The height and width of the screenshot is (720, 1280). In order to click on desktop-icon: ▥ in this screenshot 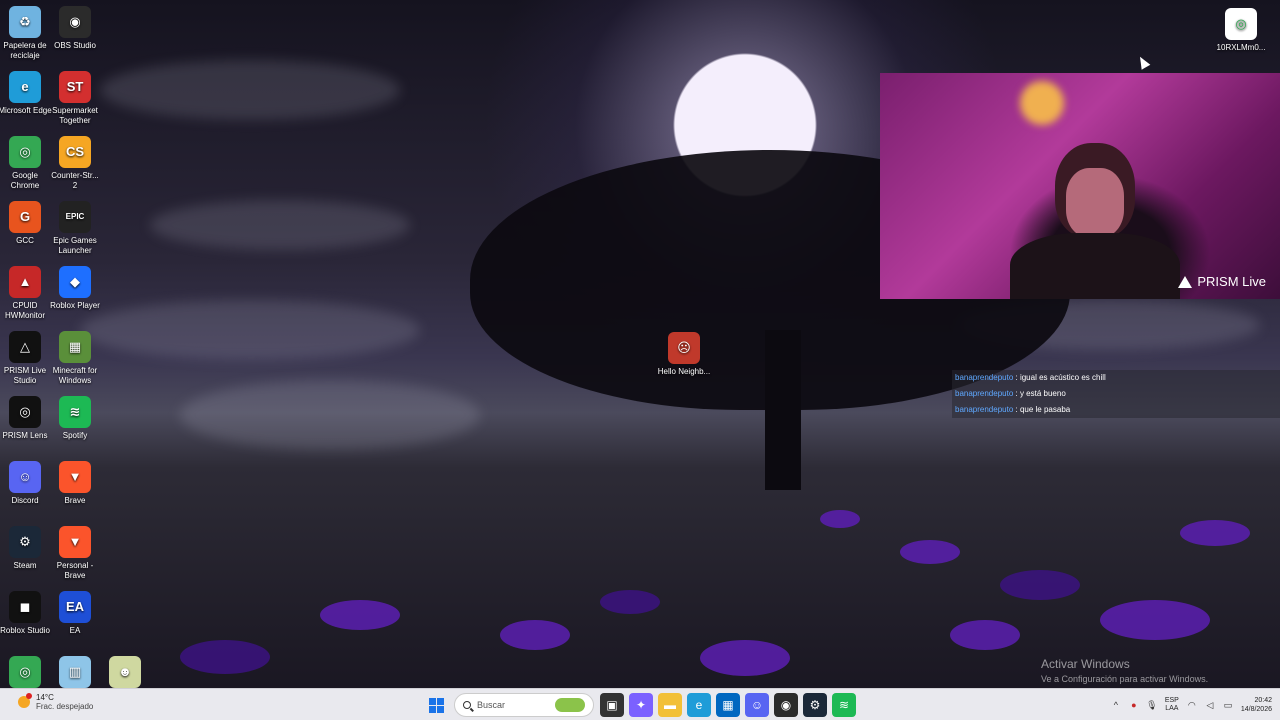, I will do `click(75, 673)`.